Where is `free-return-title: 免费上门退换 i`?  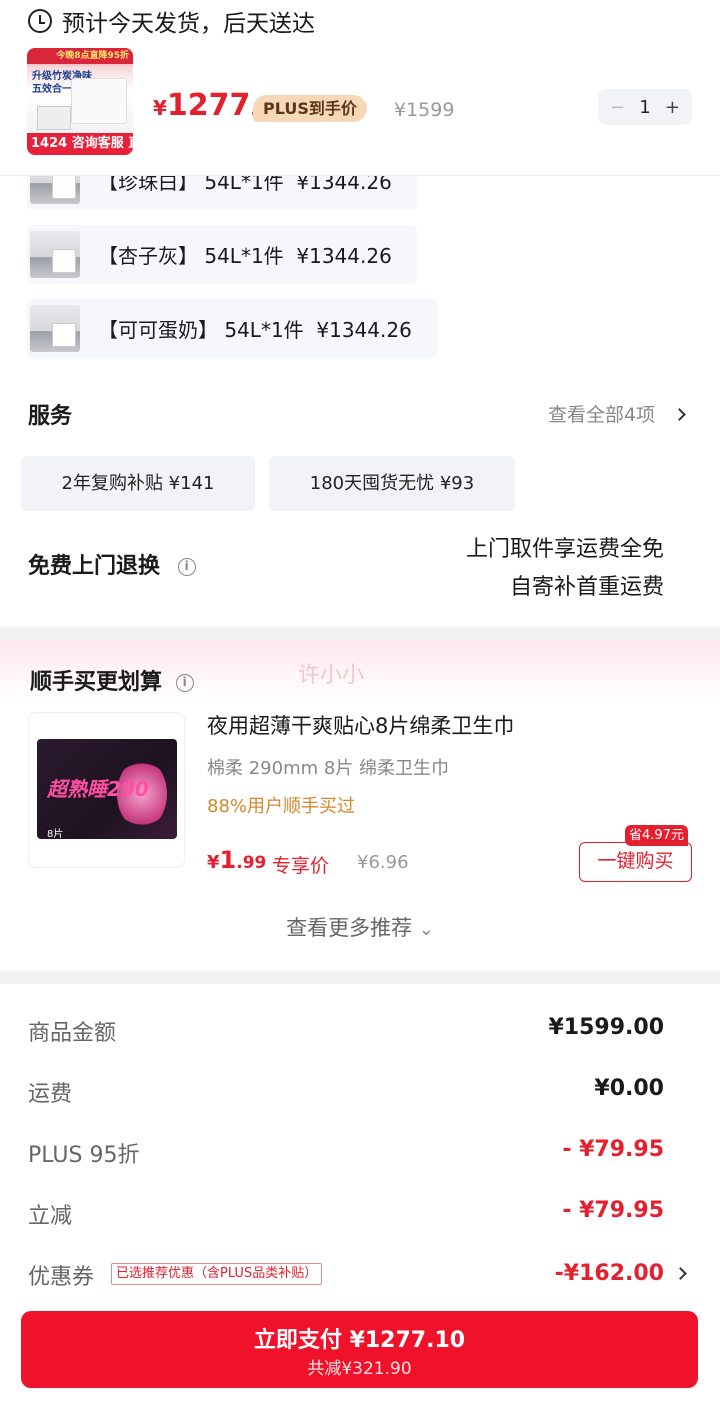 free-return-title: 免费上门退换 i is located at coordinates (112, 564).